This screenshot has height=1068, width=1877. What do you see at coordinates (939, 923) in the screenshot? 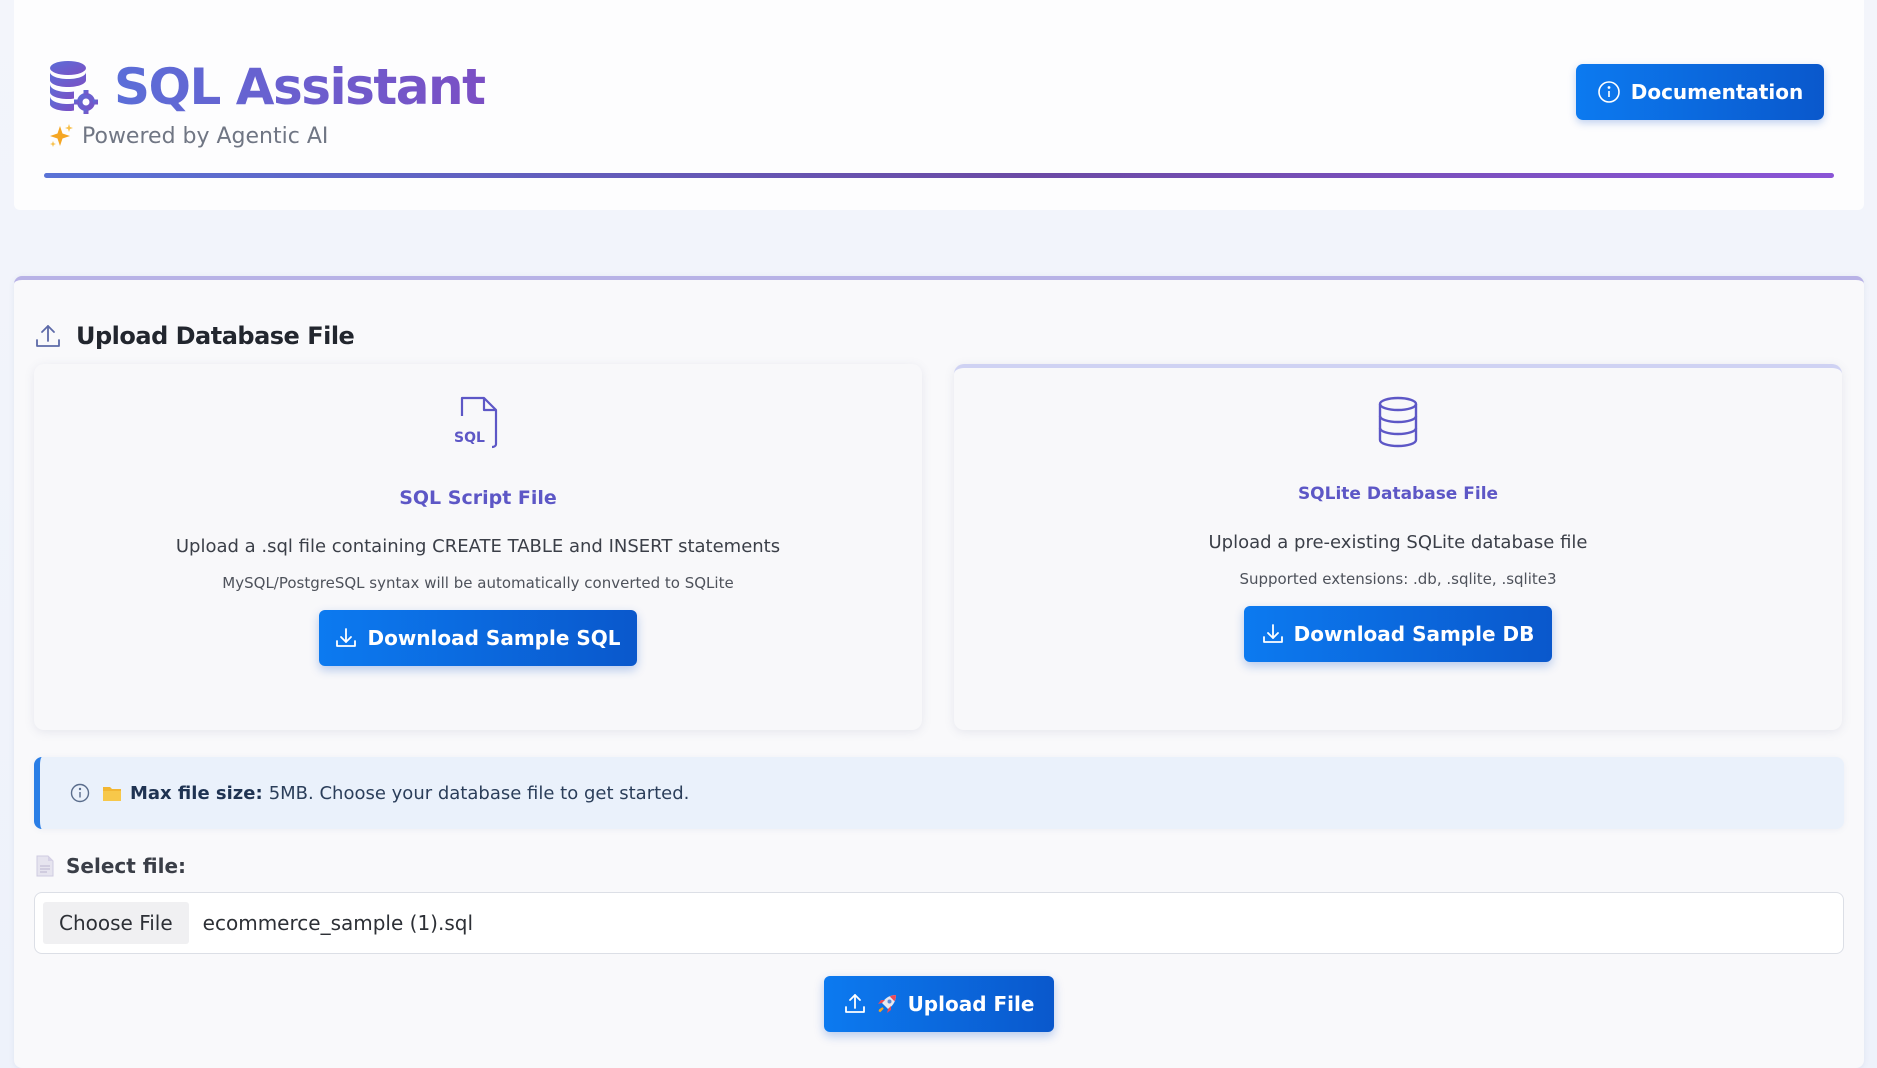
I see `file-input: Choose File ecommerce_sample (1).sql` at bounding box center [939, 923].